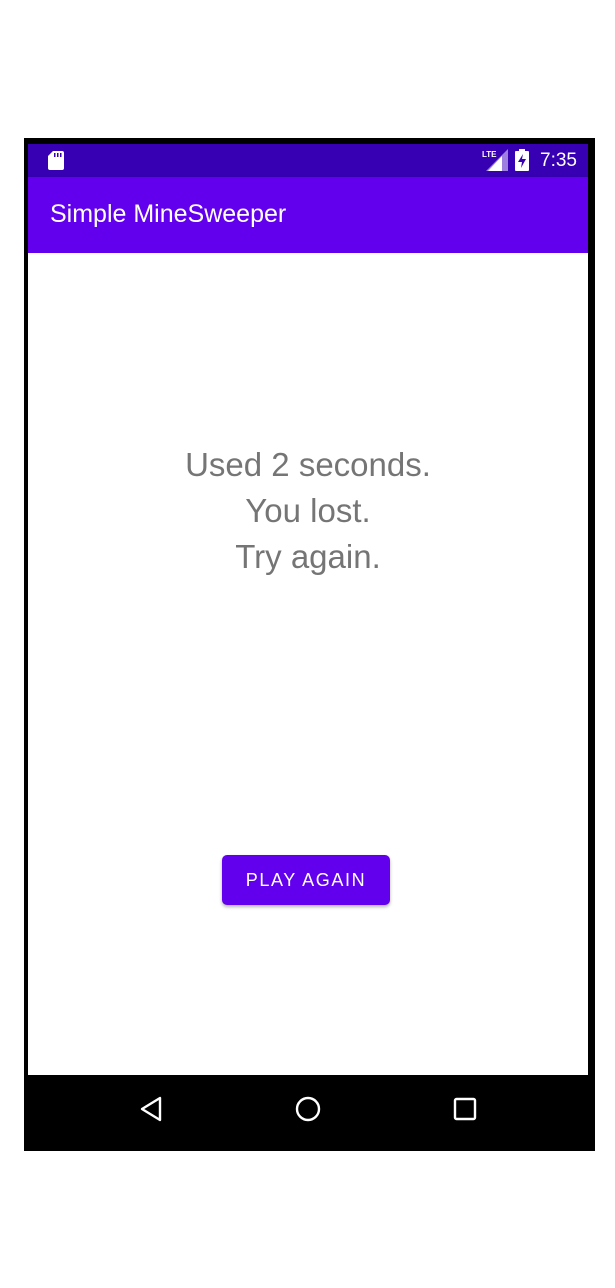  I want to click on battery-charging-icon, so click(522, 160).